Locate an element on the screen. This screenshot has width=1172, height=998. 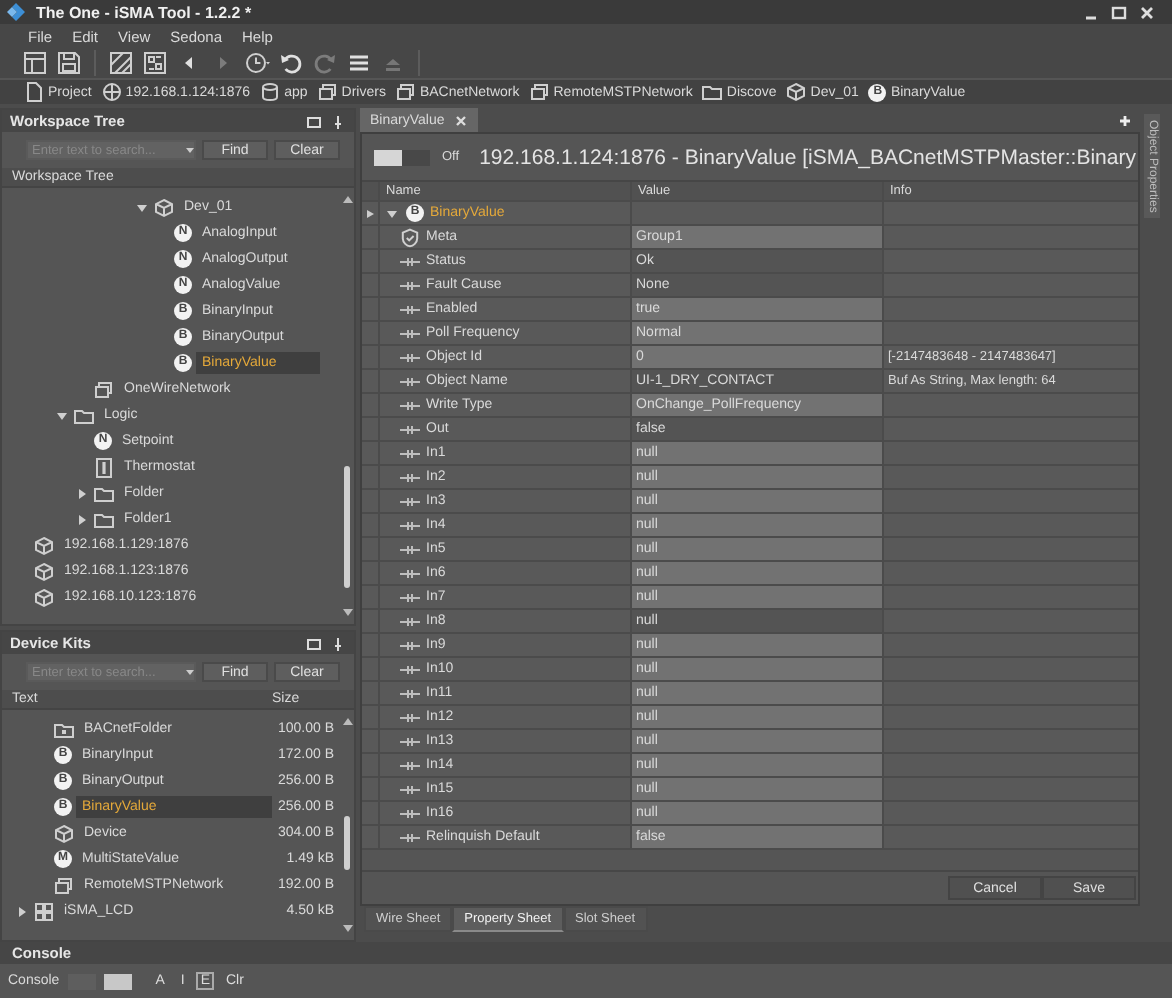
history-icon is located at coordinates (257, 63).